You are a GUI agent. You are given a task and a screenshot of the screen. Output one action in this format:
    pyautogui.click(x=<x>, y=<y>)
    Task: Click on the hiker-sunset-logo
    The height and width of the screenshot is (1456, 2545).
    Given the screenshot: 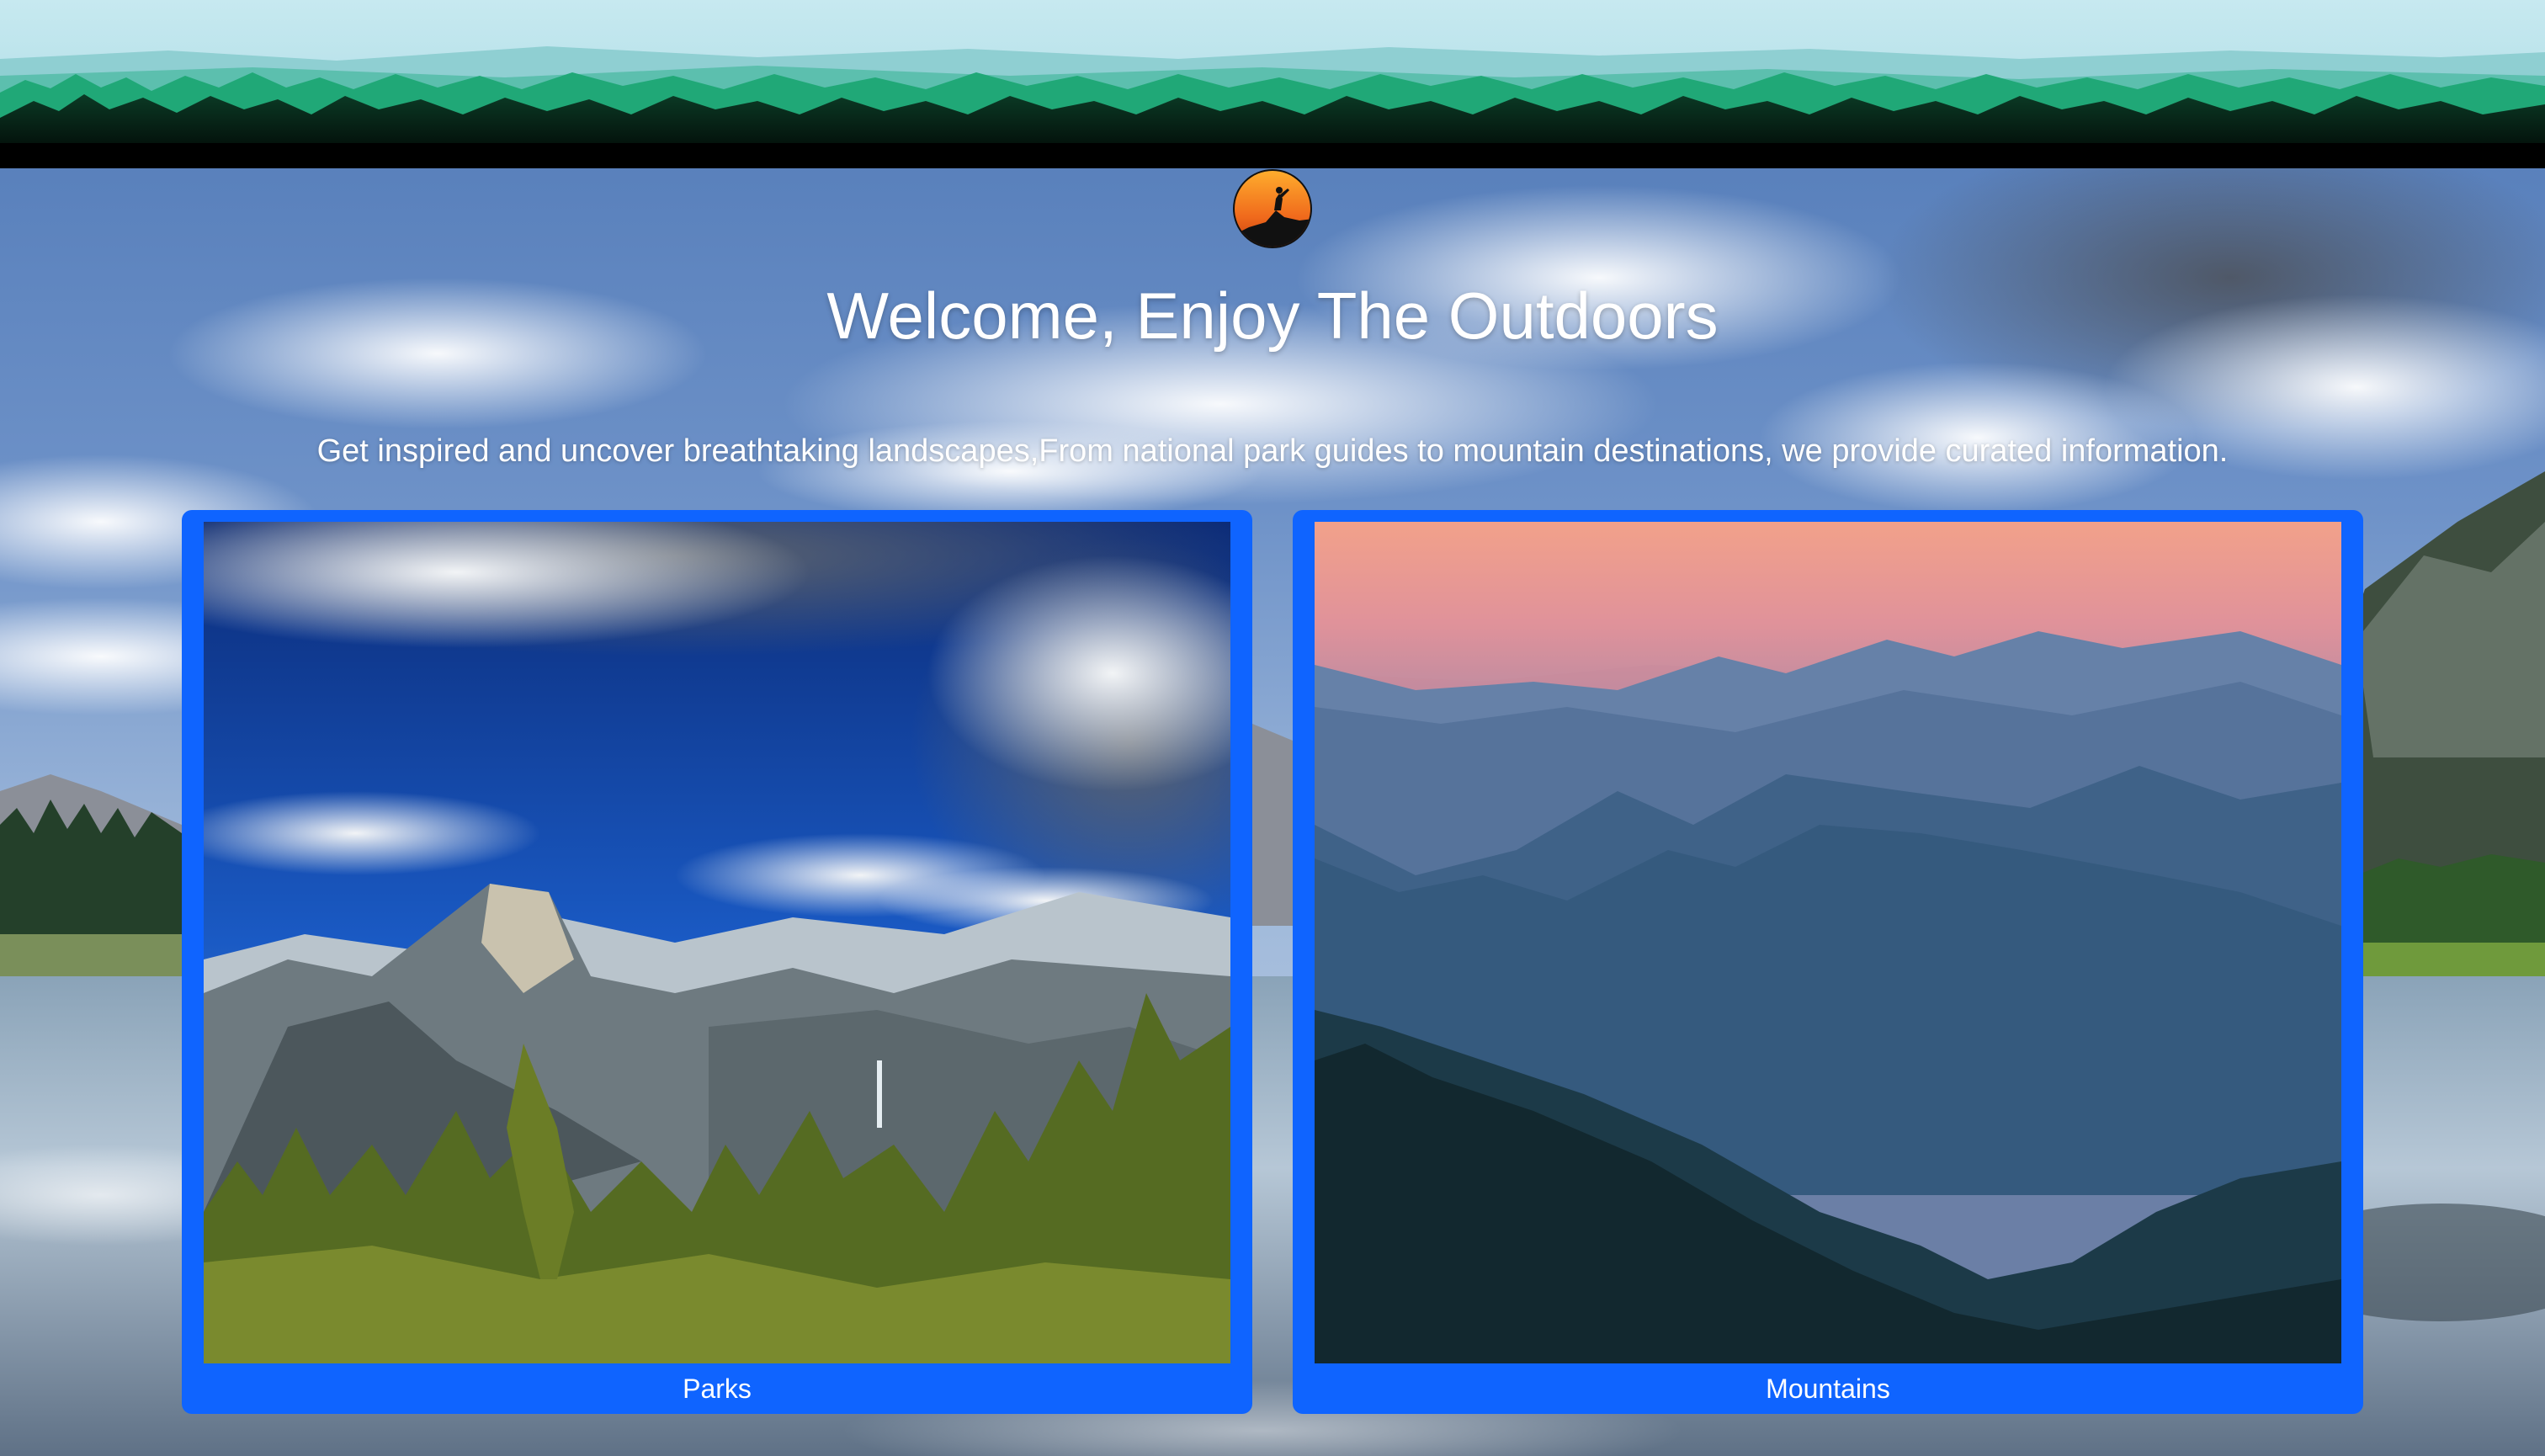 What is the action you would take?
    pyautogui.click(x=1273, y=208)
    